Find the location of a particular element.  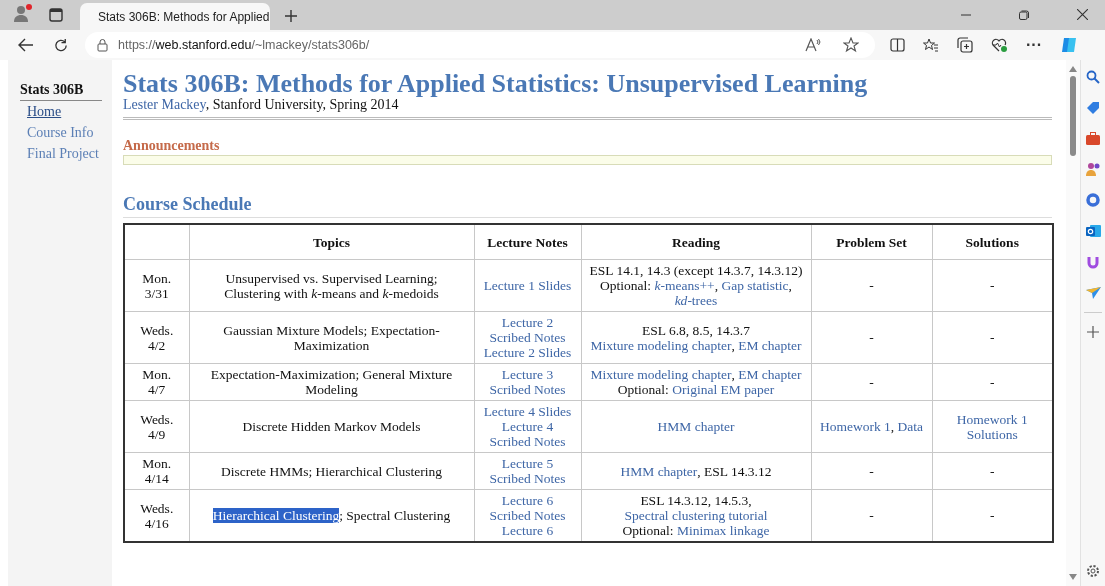

scrollbar-thumb is located at coordinates (1073, 116).